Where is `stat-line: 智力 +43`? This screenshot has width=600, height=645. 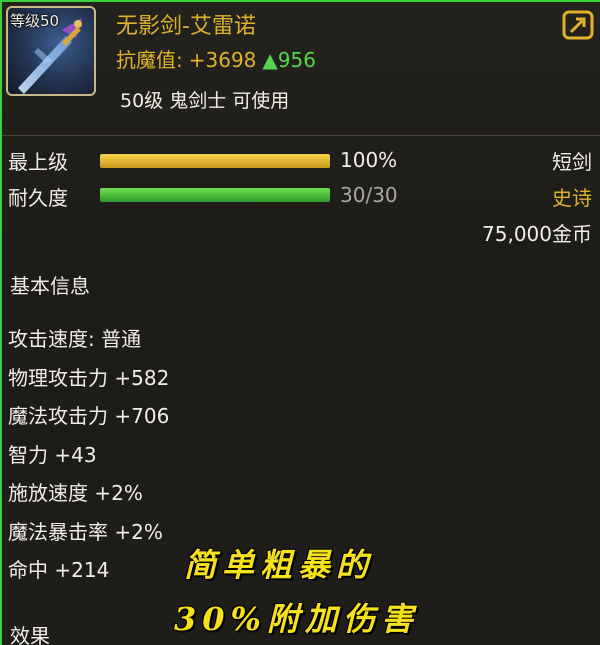 stat-line: 智力 +43 is located at coordinates (52, 454).